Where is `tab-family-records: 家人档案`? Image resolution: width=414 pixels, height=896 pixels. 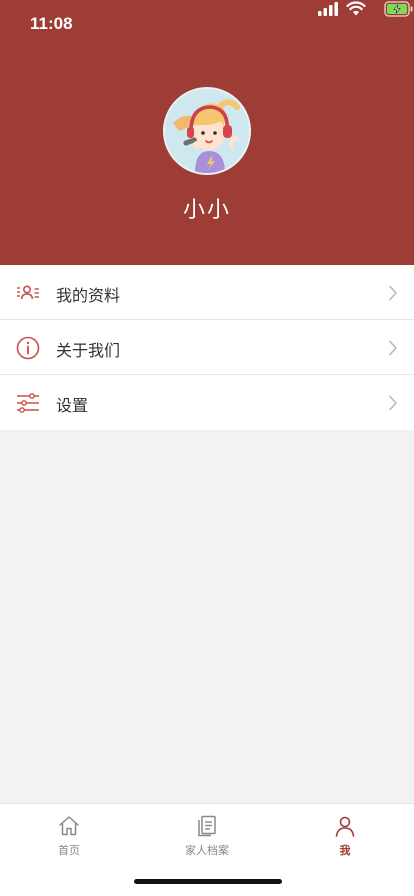 tab-family-records: 家人档案 is located at coordinates (207, 839).